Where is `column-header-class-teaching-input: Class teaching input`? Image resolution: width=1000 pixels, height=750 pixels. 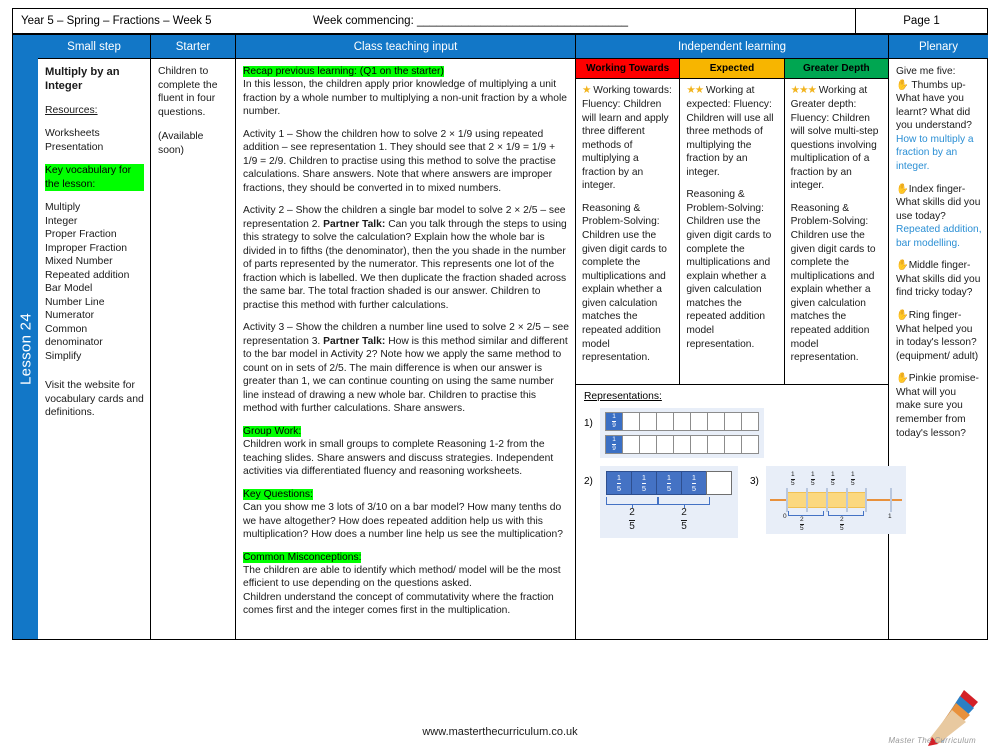
column-header-class-teaching-input: Class teaching input is located at coordinates (405, 47).